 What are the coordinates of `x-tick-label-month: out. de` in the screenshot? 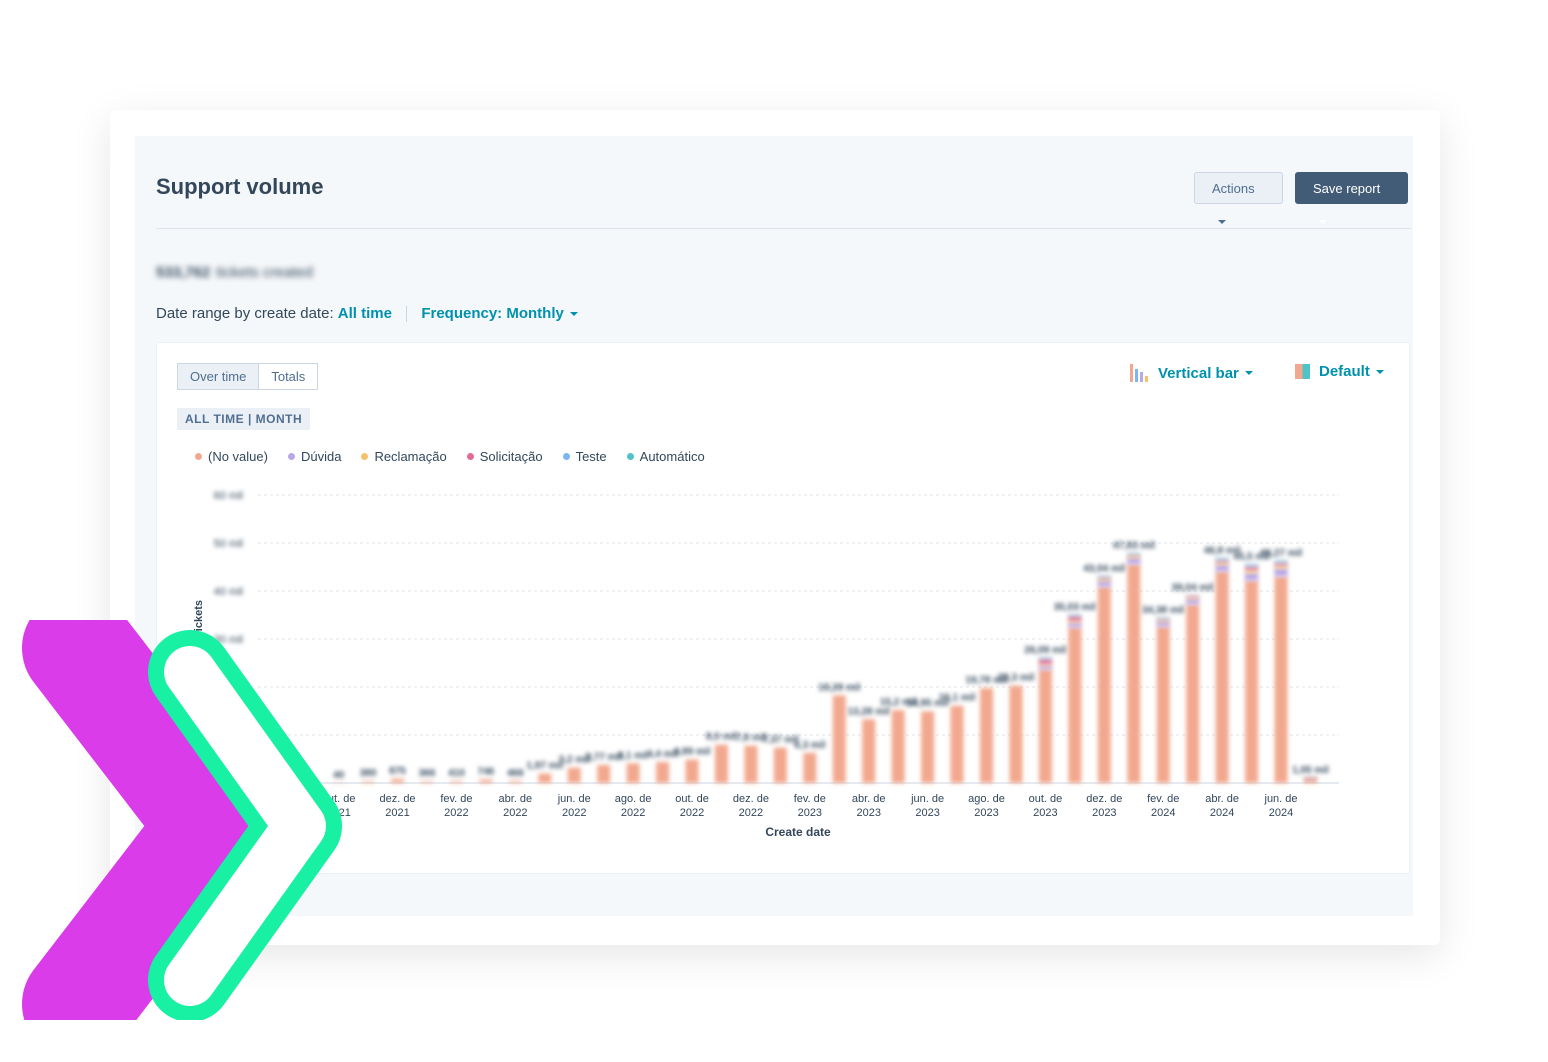 It's located at (692, 799).